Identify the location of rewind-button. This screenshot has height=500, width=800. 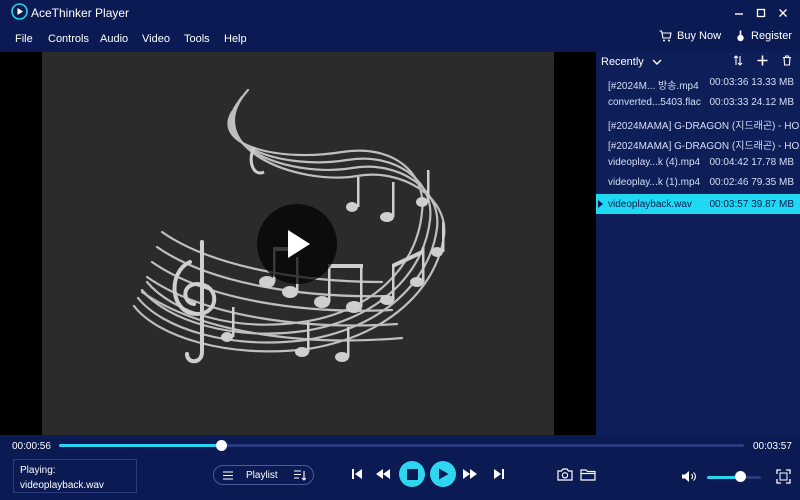
(383, 474).